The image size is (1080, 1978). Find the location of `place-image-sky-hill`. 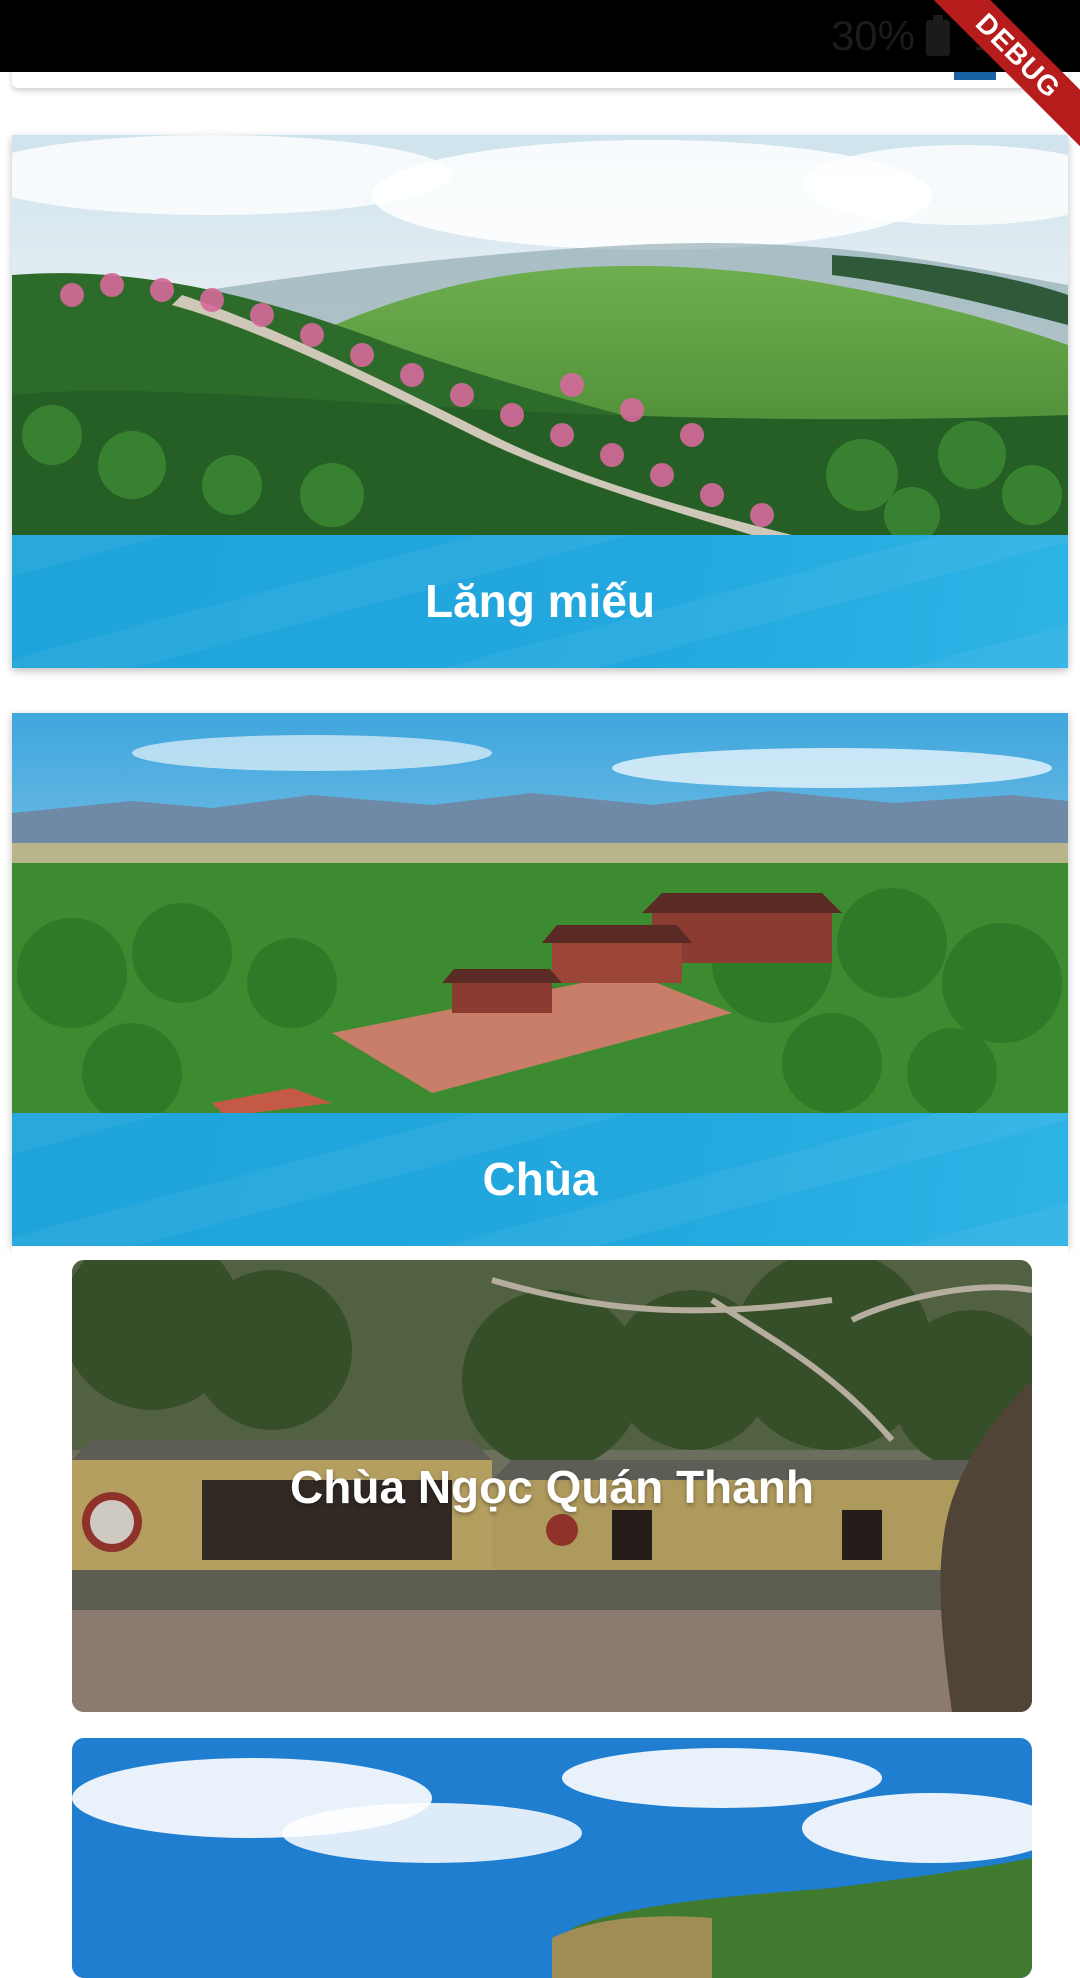

place-image-sky-hill is located at coordinates (552, 1858).